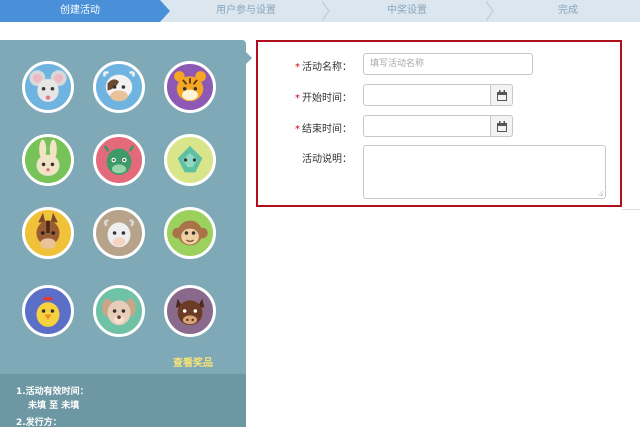  I want to click on rule-valid-time-label: 1.活动有效时间：, so click(52, 392).